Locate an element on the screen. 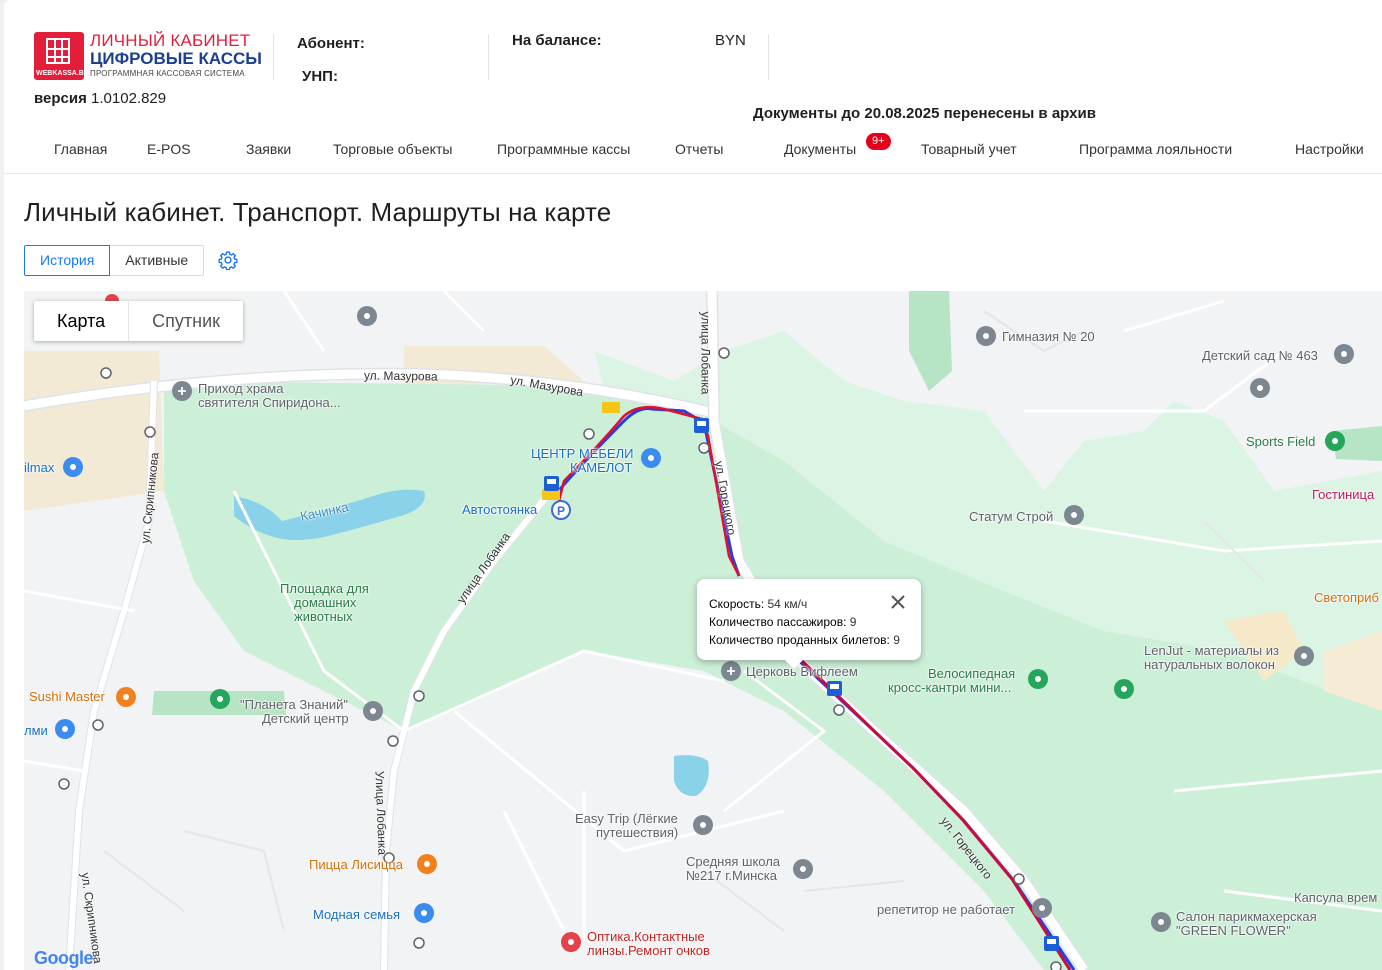 The width and height of the screenshot is (1382, 970). tab-active: Активные is located at coordinates (157, 260).